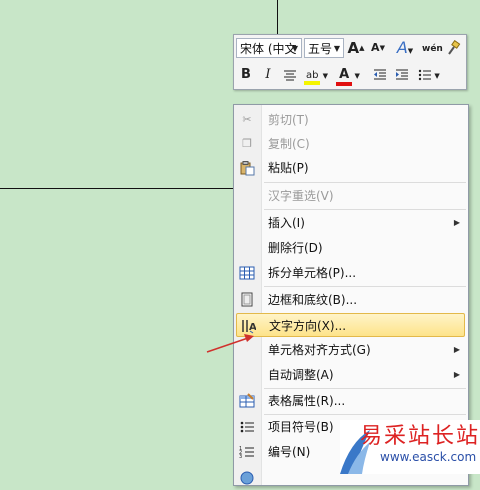 Image resolution: width=480 pixels, height=490 pixels. I want to click on watermark: 易采站长站 www.easck.com, so click(410, 443).